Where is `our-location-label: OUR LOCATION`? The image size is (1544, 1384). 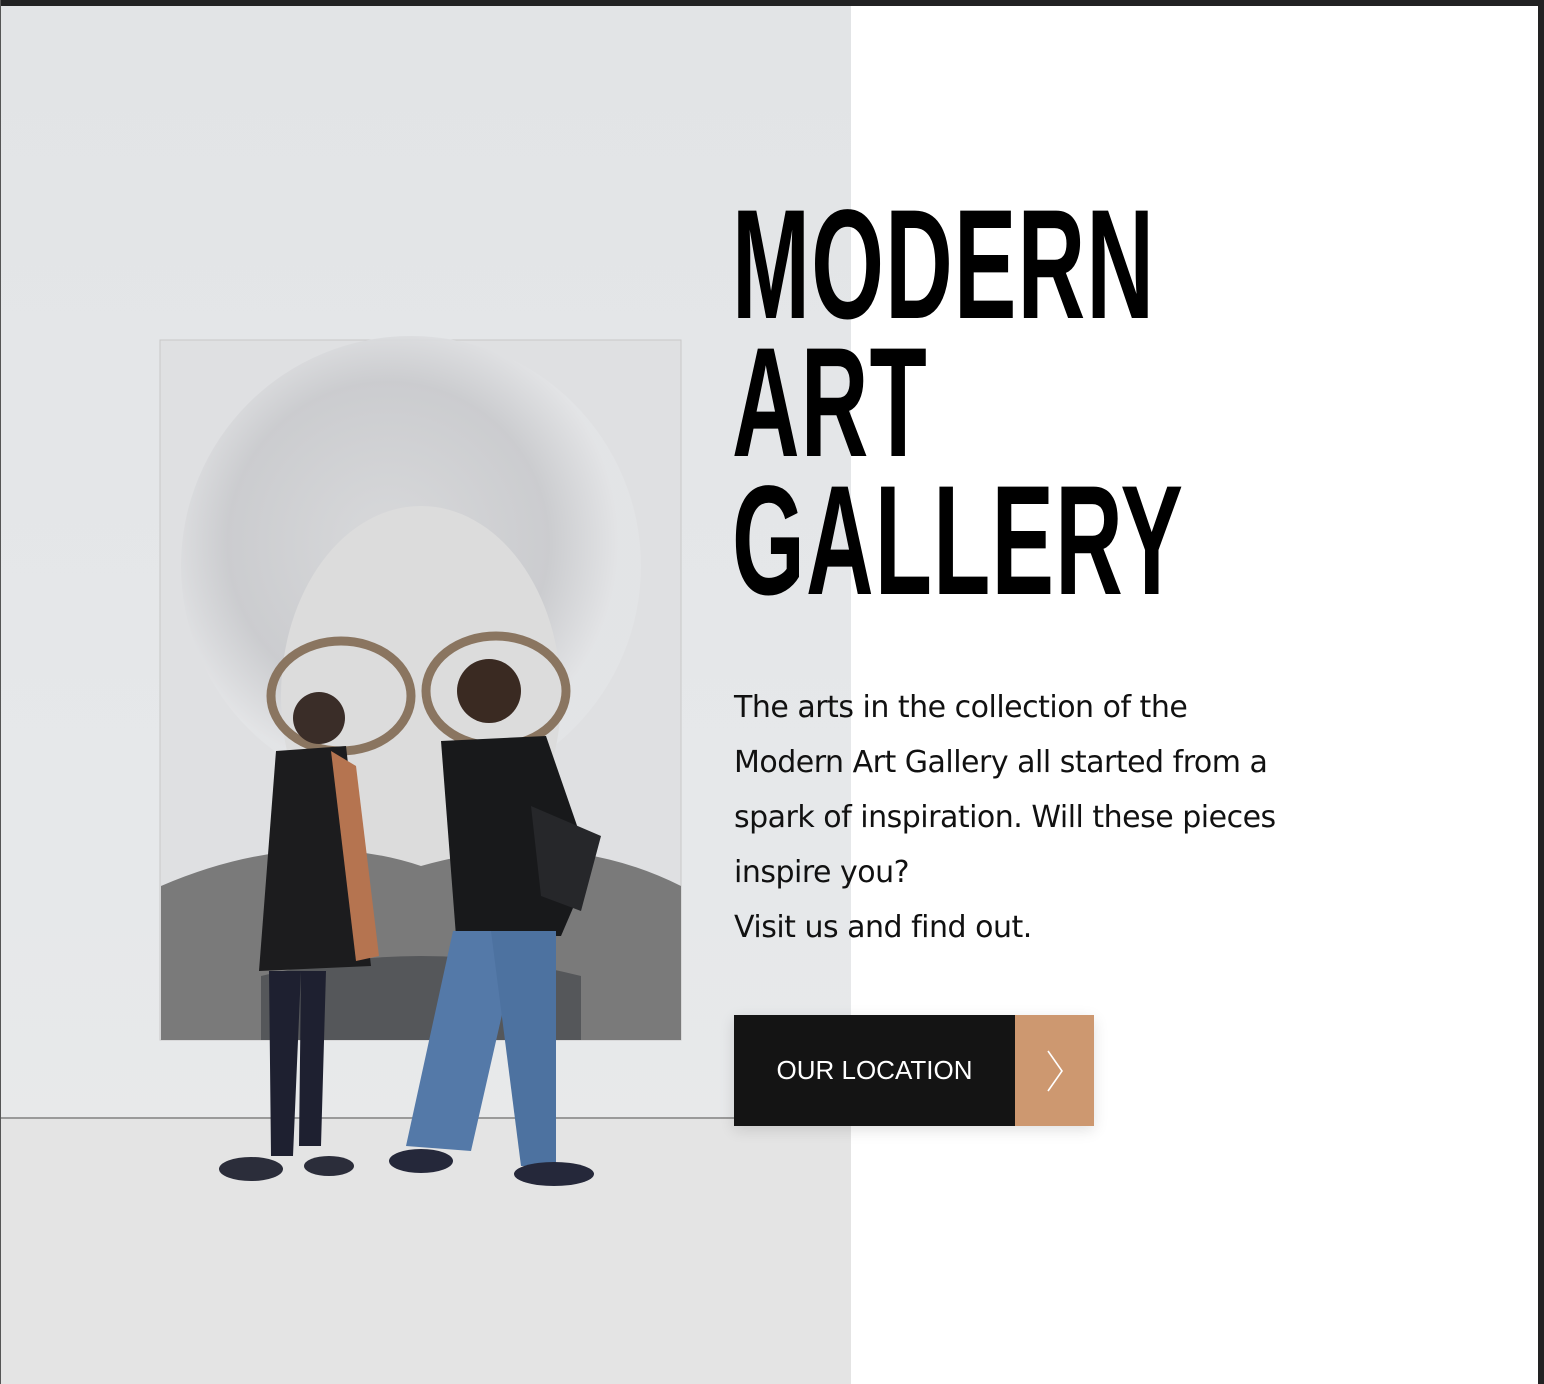
our-location-label: OUR LOCATION is located at coordinates (874, 1070).